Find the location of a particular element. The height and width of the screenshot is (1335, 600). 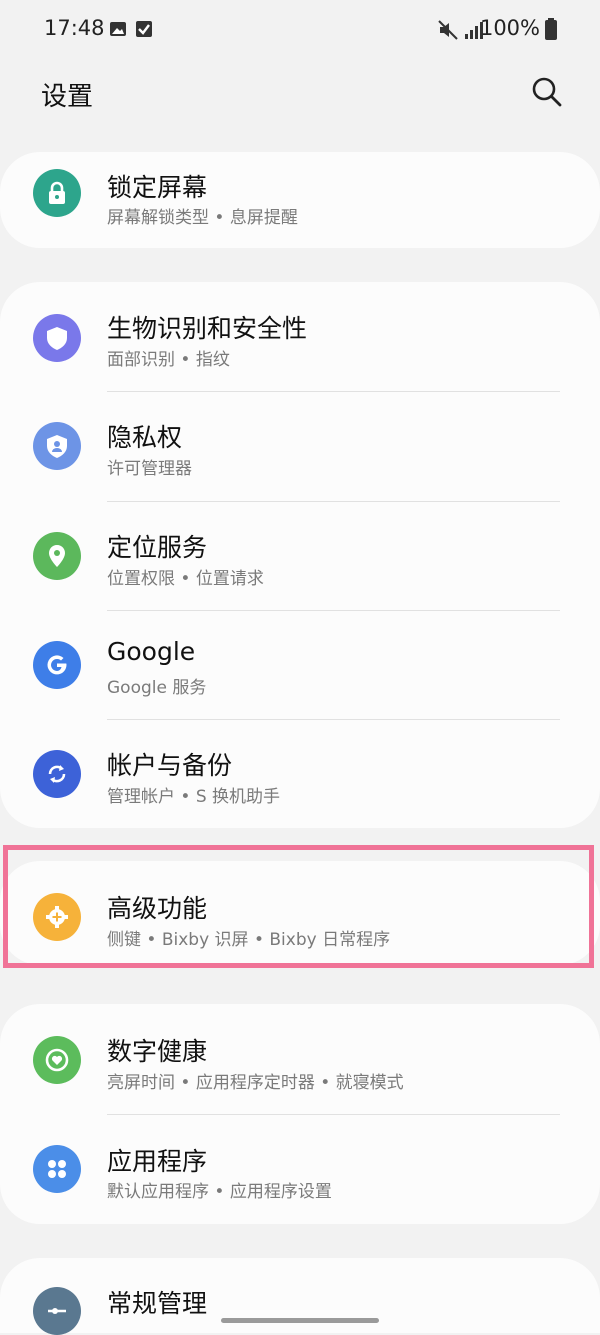

item-title: 锁定屏幕 is located at coordinates (157, 187).